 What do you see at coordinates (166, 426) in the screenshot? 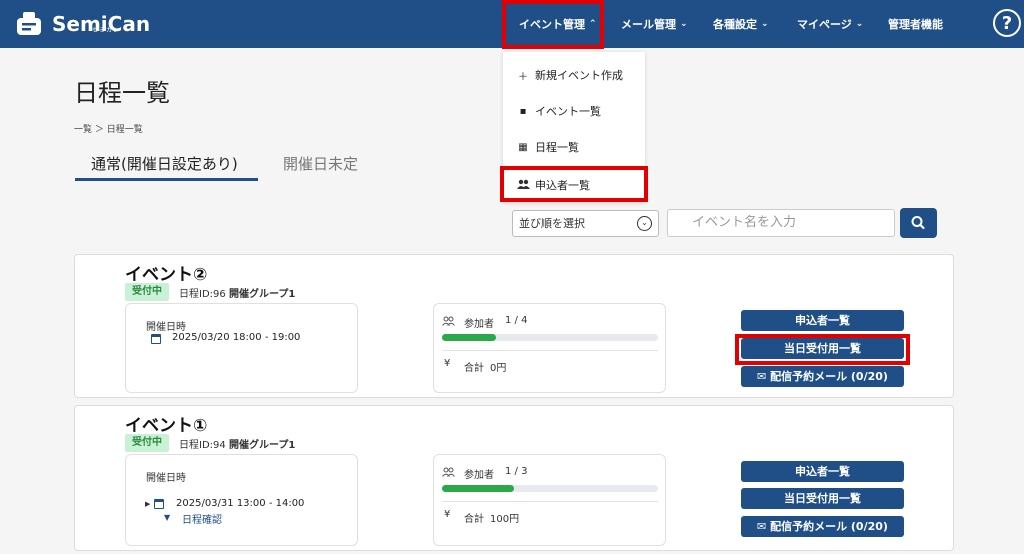
I see `event-title: イベント①` at bounding box center [166, 426].